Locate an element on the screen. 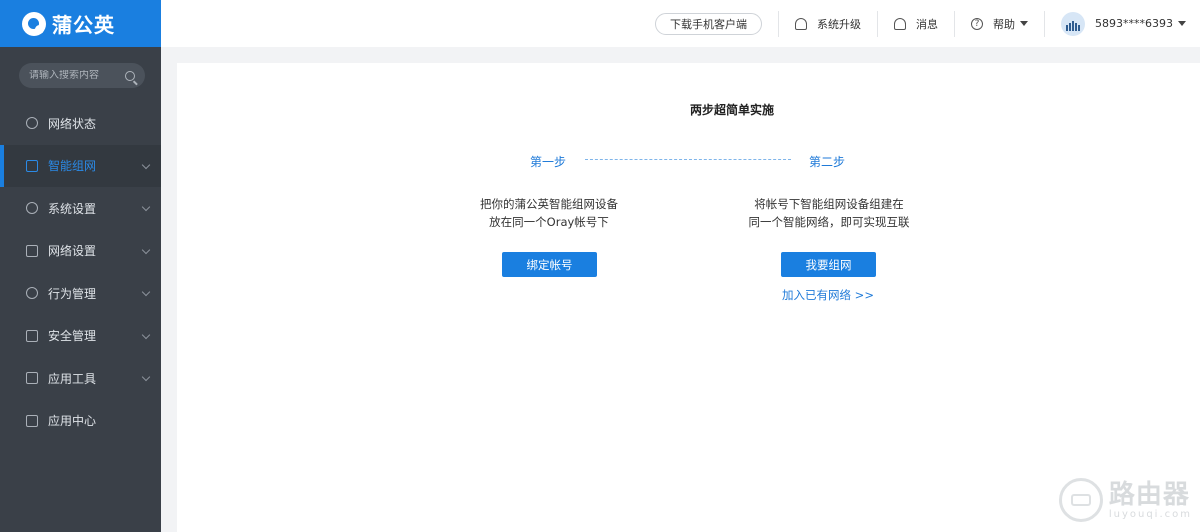 The image size is (1200, 532). system-settings-icon is located at coordinates (32, 208).